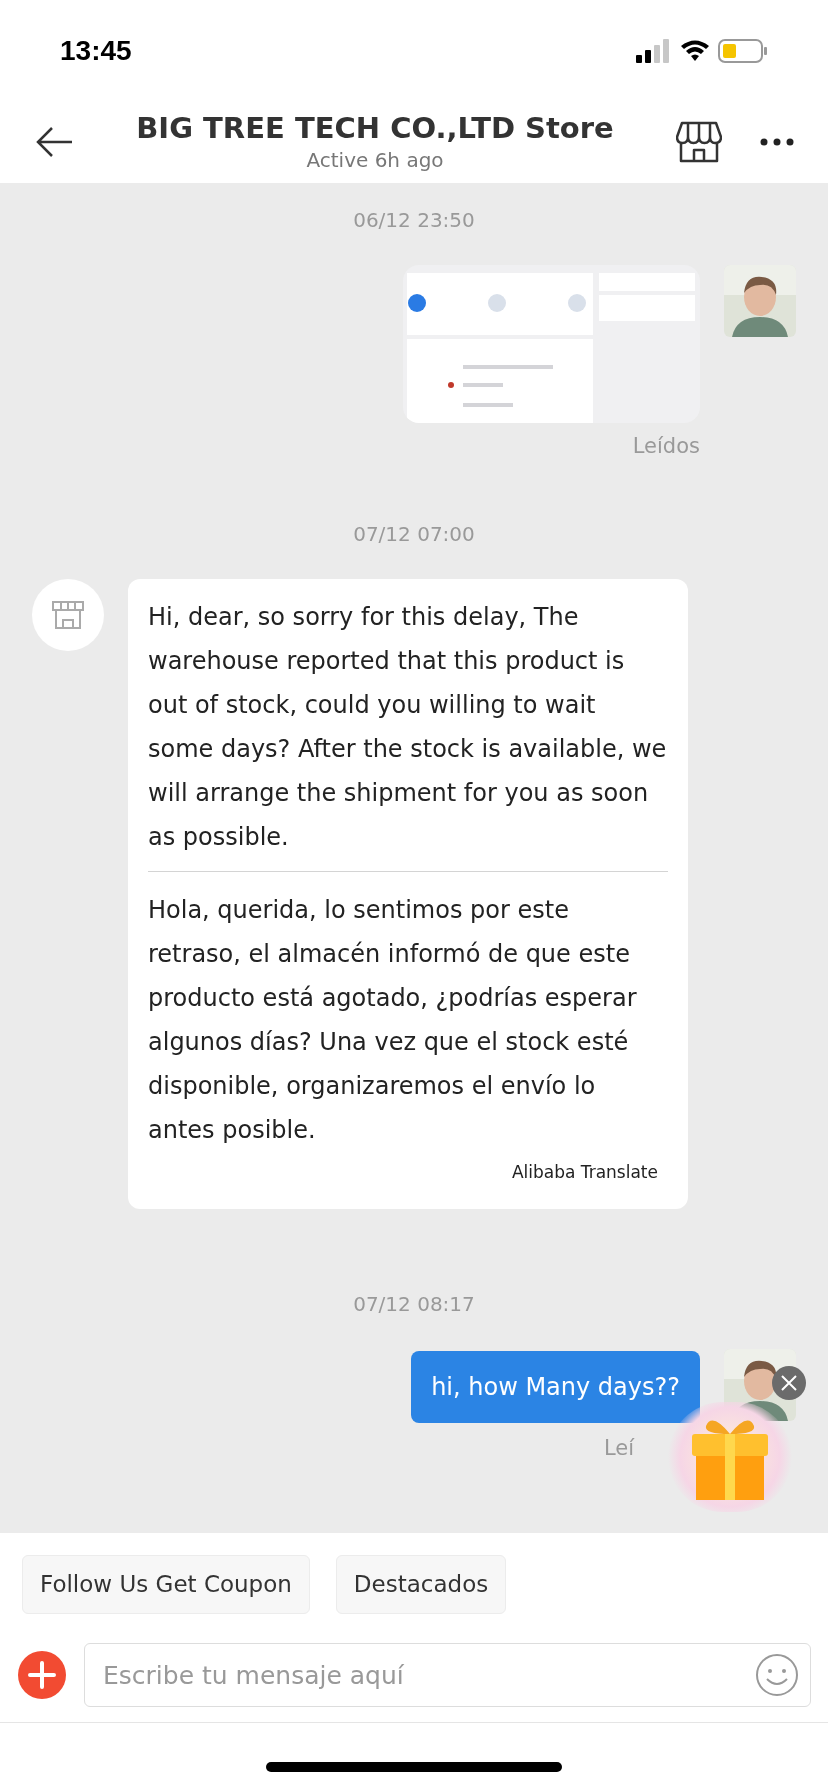  What do you see at coordinates (777, 141) in the screenshot?
I see `more-icon` at bounding box center [777, 141].